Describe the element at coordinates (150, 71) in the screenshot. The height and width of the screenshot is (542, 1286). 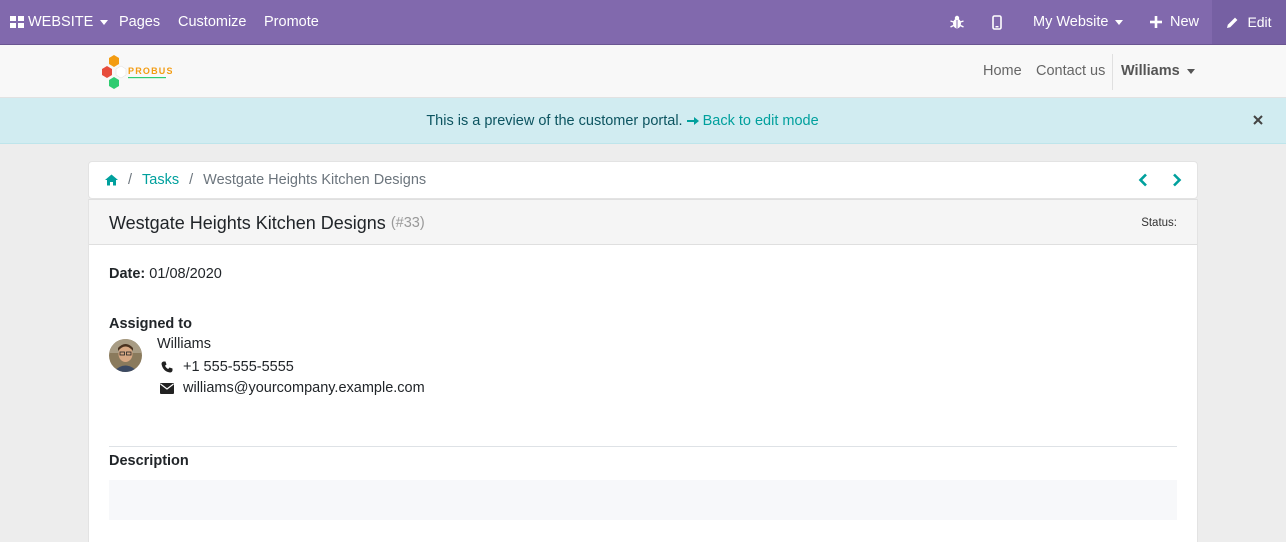
I see `logo-text: PROBUSE` at that location.